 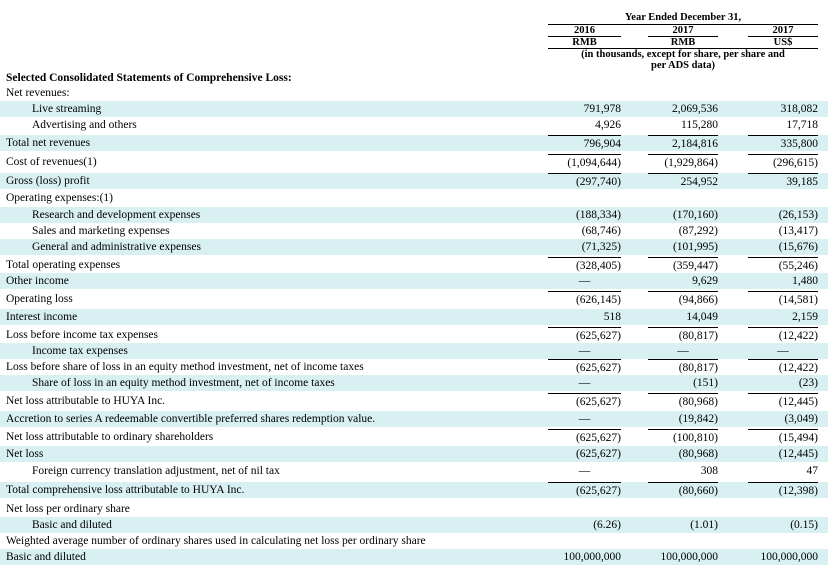 What do you see at coordinates (612, 317) in the screenshot?
I see `cell-2016-rmb: 518` at bounding box center [612, 317].